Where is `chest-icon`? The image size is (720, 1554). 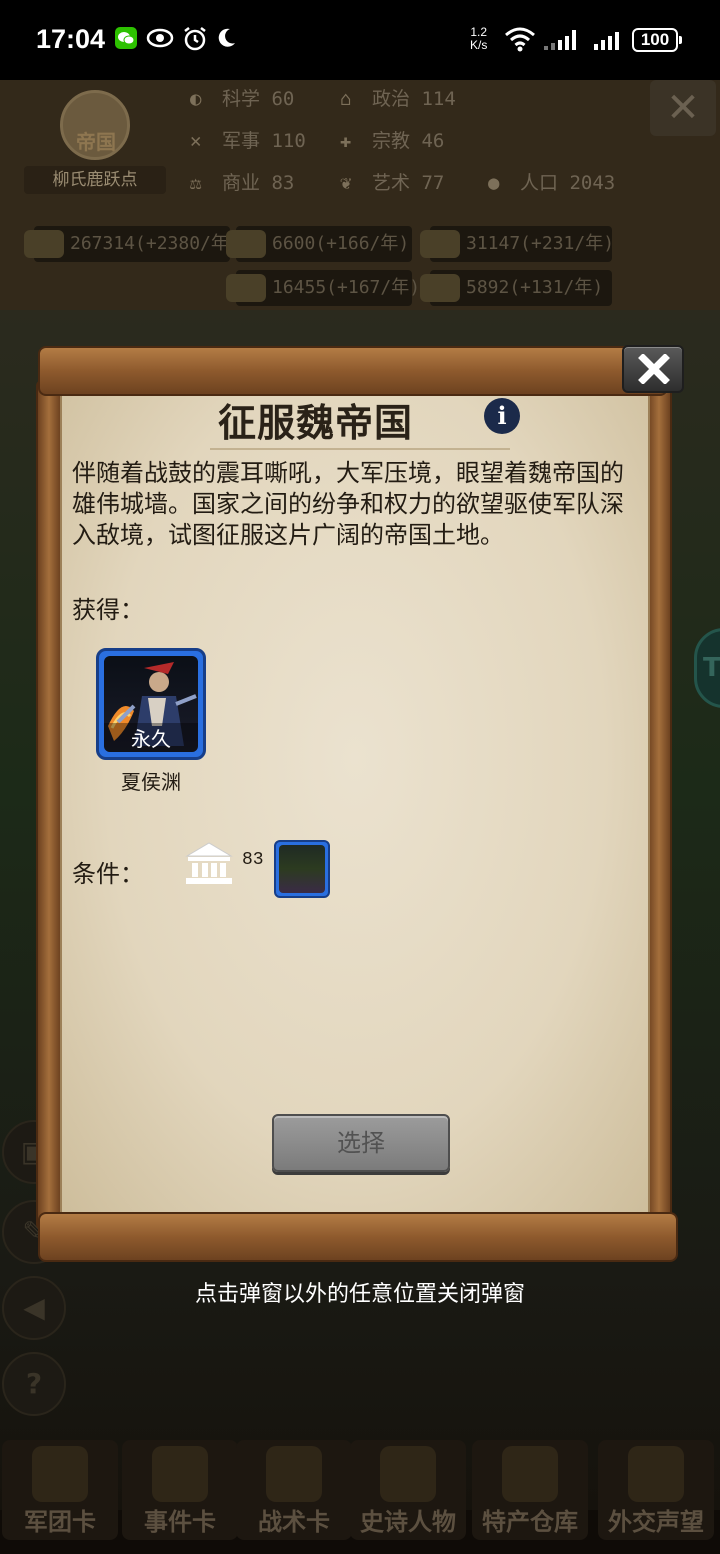
chest-icon is located at coordinates (530, 1474).